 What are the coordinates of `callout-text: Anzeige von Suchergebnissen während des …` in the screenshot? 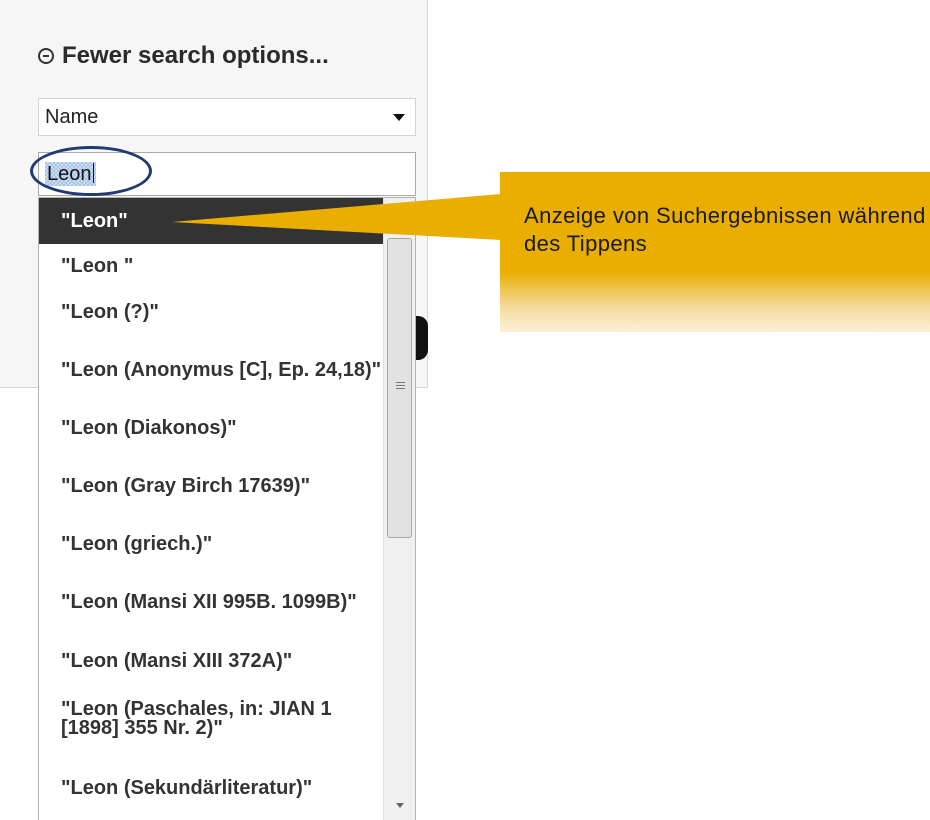 It's located at (725, 229).